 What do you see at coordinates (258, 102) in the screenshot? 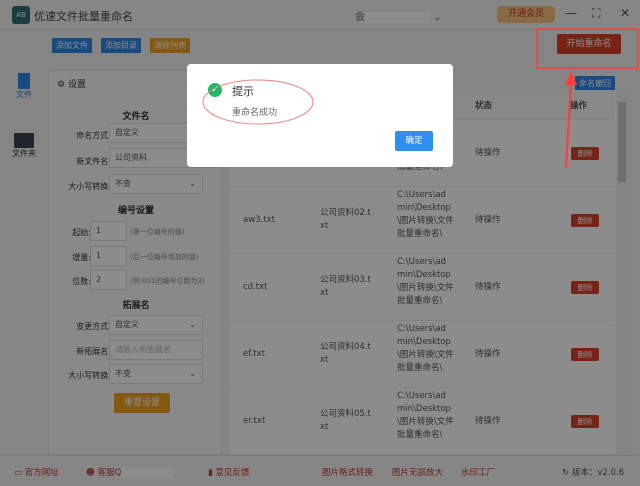
I see `annotation-ellipse` at bounding box center [258, 102].